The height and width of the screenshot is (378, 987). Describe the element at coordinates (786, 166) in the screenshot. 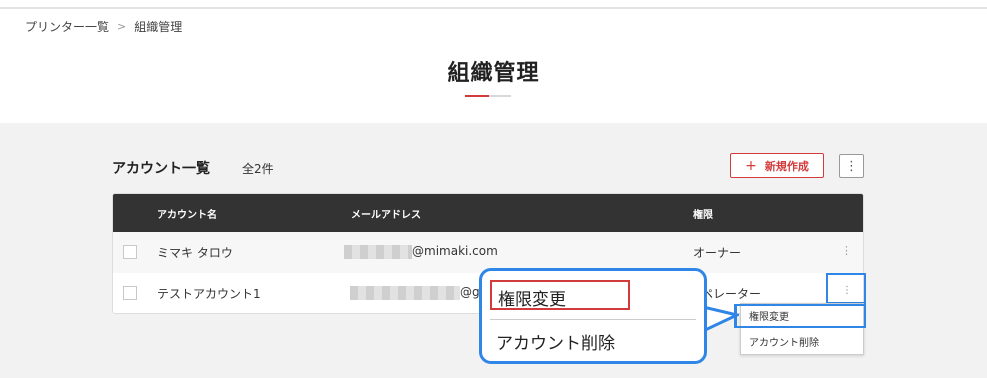

I see `new-account-label: 新規作成` at that location.